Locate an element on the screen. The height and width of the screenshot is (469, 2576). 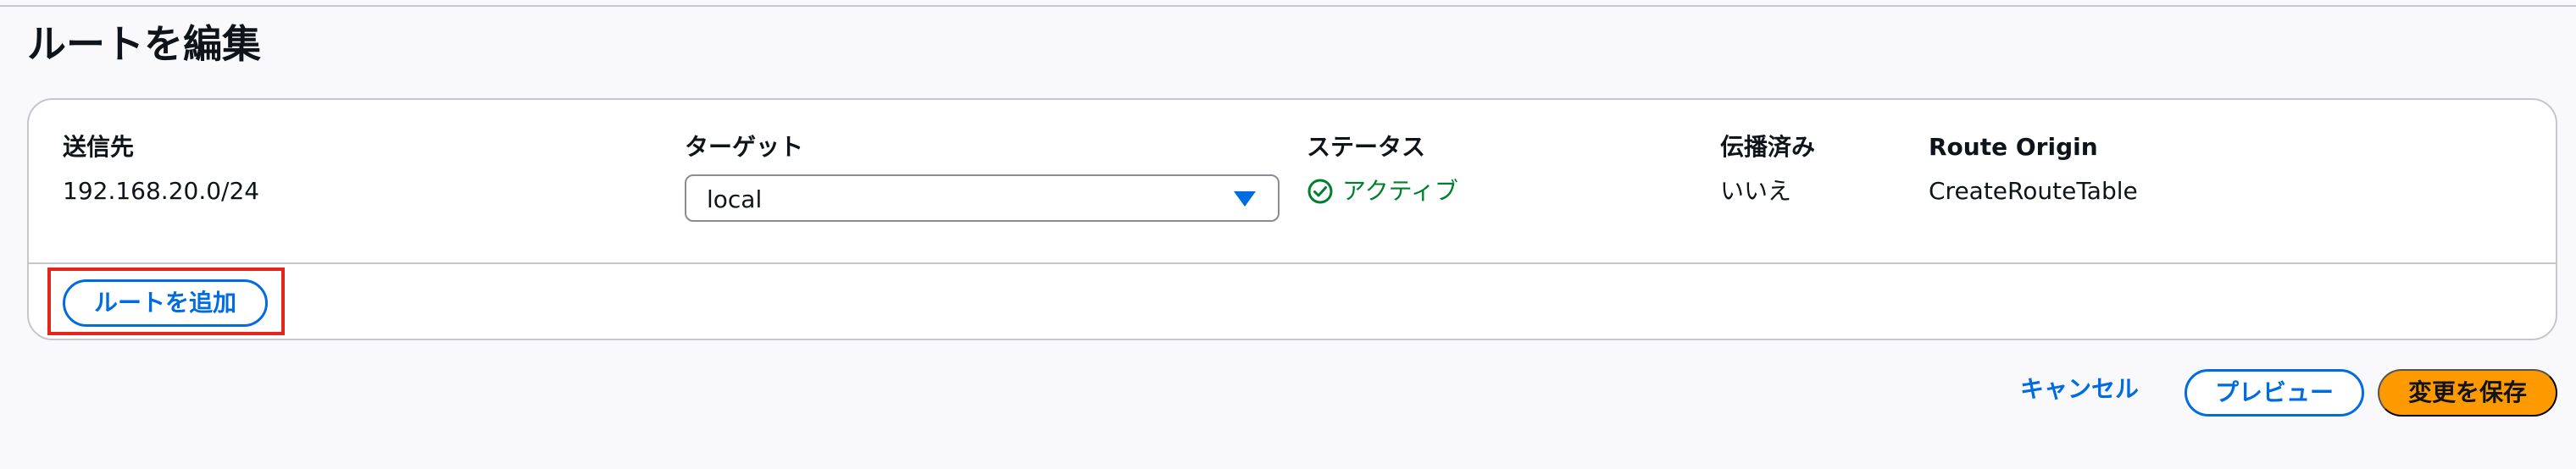
page-title: ルートを編集 is located at coordinates (144, 44).